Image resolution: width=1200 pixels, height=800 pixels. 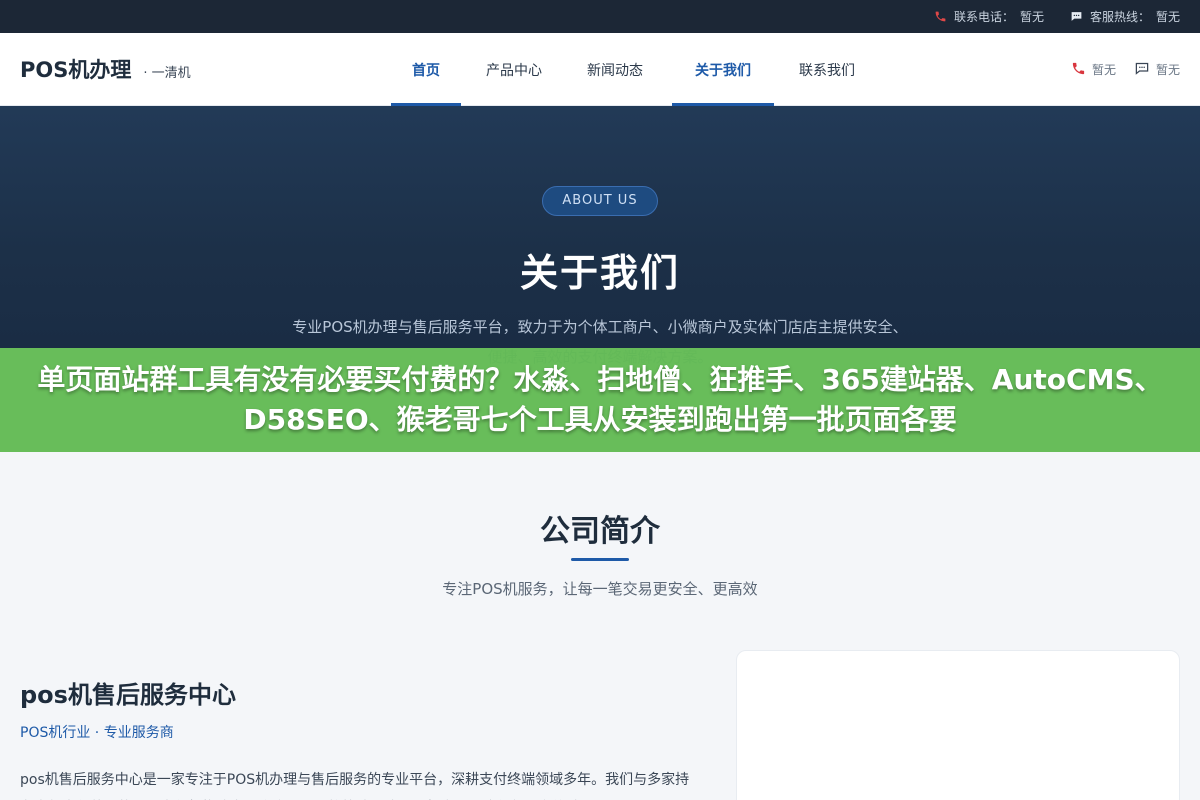 I want to click on header-chat-value: 暂无, so click(x=1167, y=70).